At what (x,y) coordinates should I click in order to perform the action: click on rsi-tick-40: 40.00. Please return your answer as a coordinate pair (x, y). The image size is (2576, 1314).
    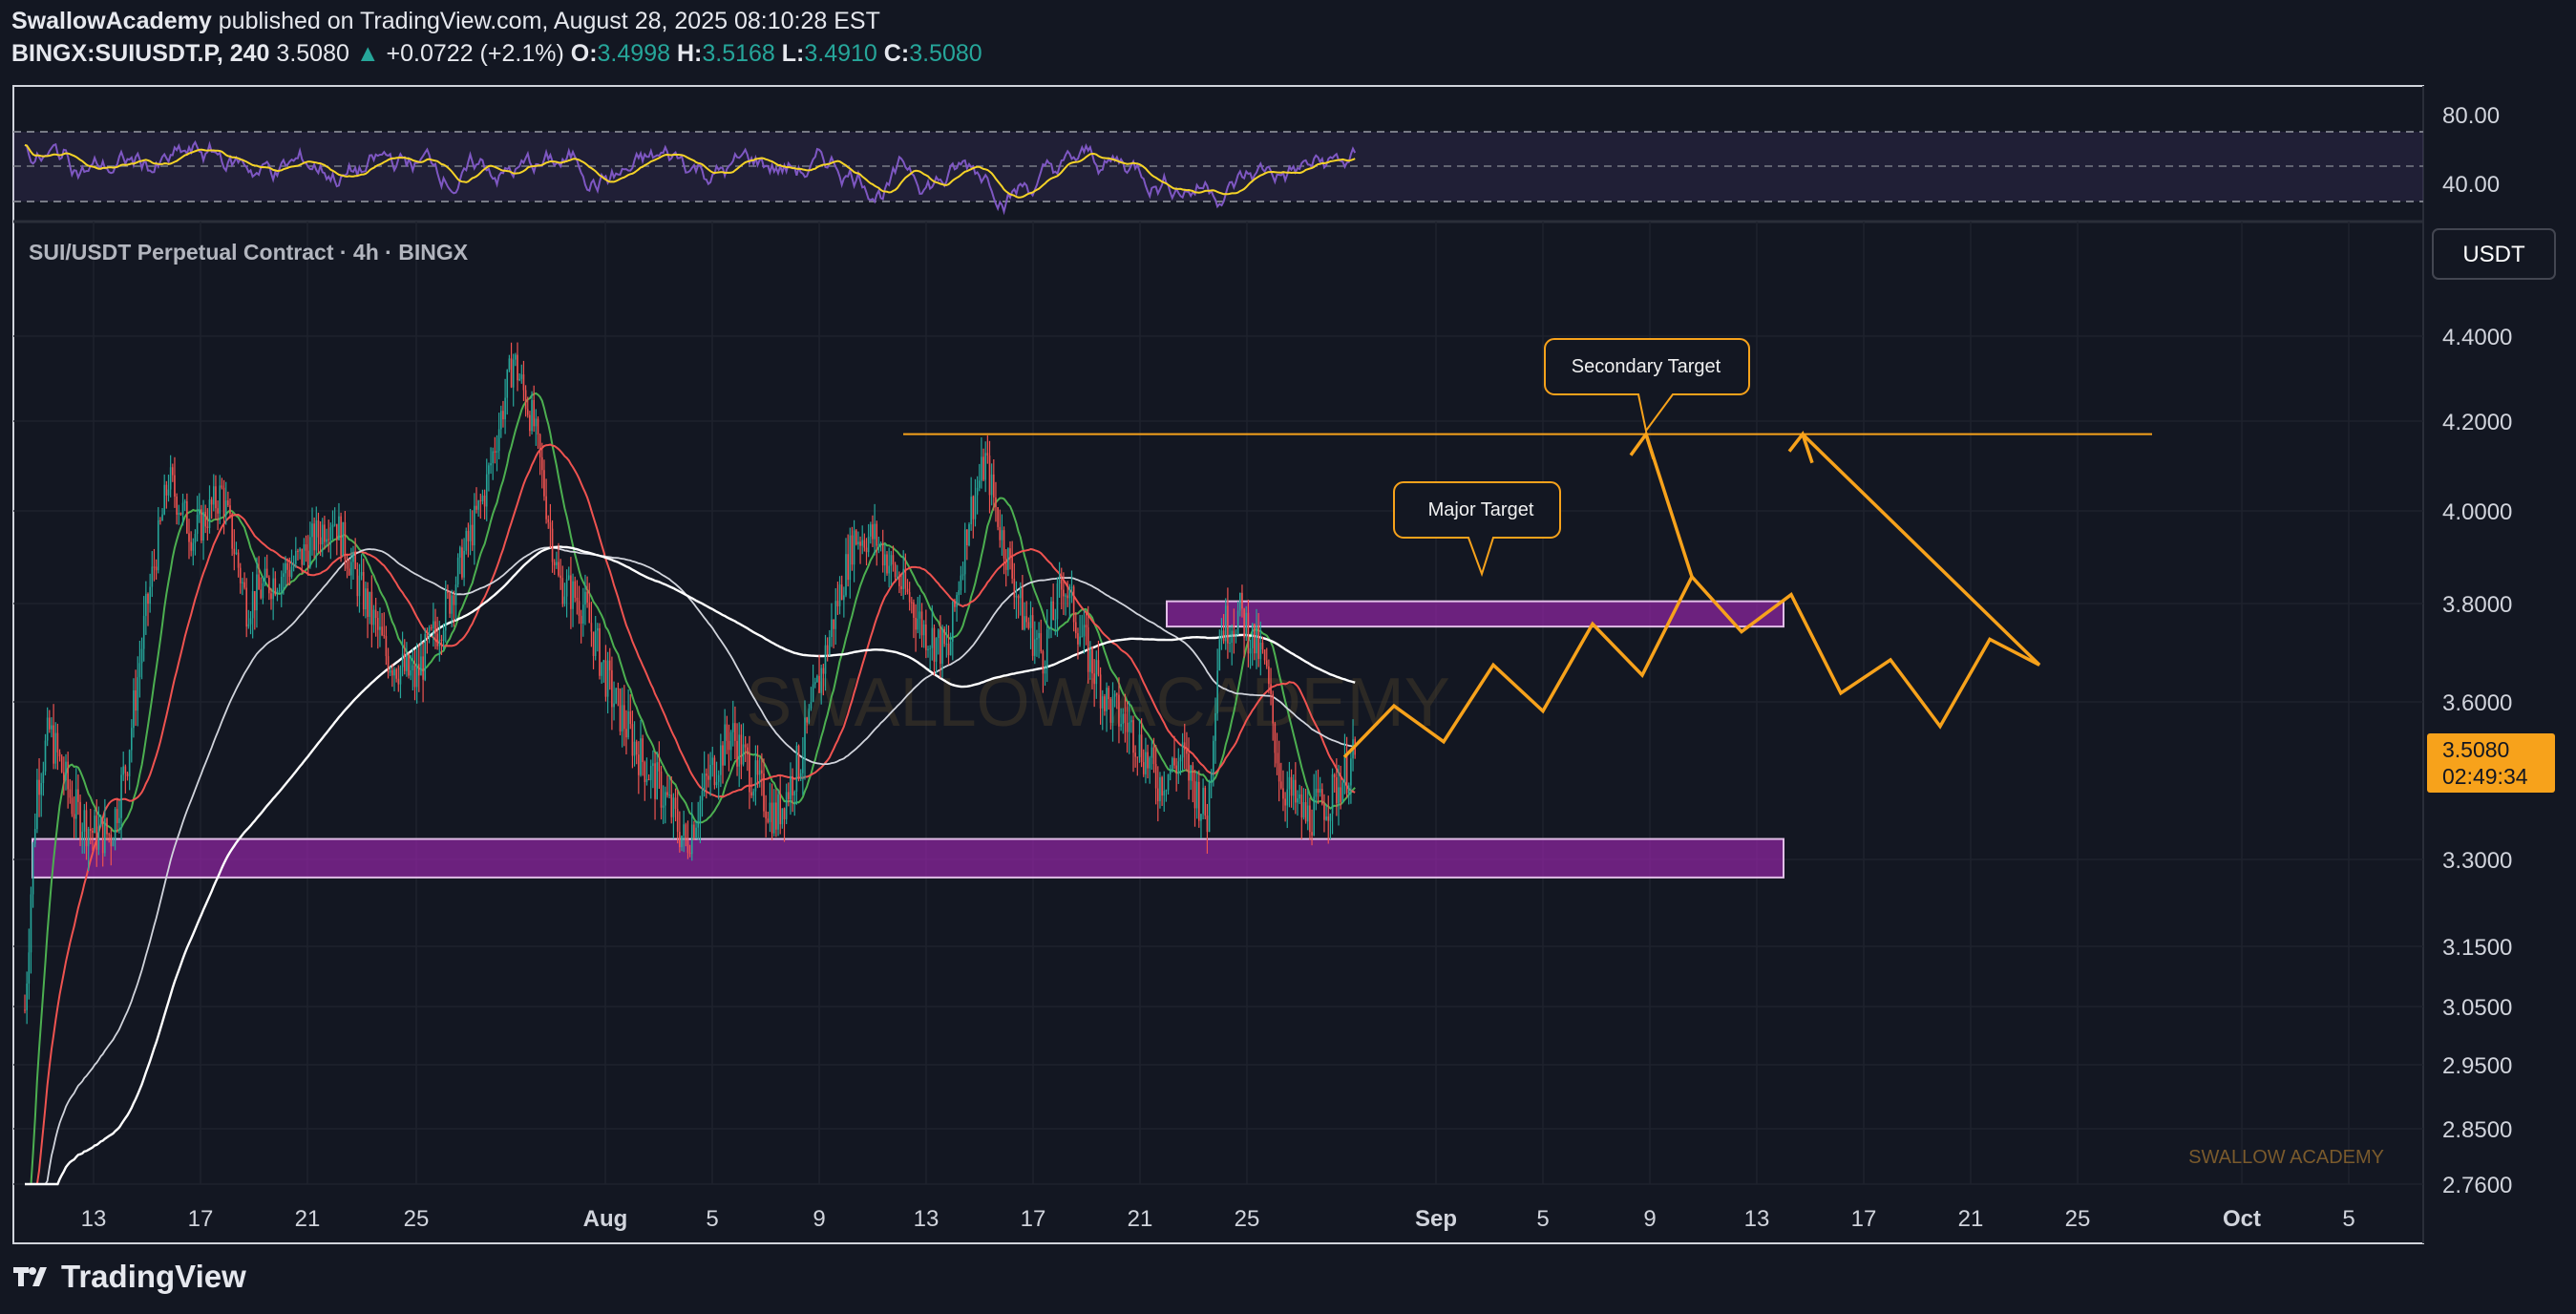
    Looking at the image, I should click on (2471, 185).